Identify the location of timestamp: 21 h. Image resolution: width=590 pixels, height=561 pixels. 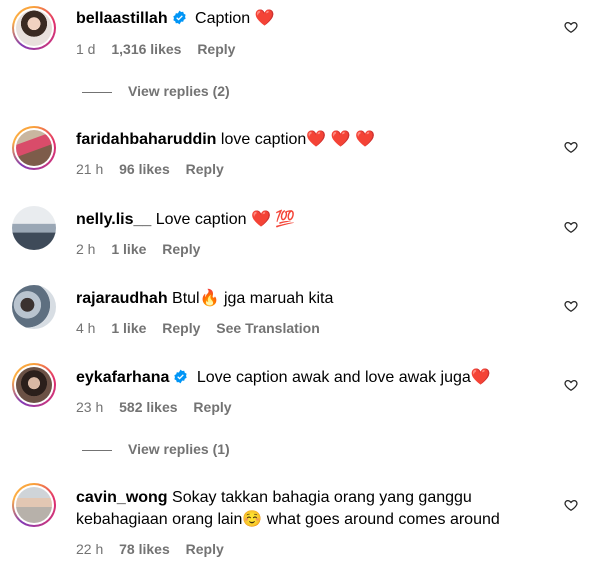
(89, 169).